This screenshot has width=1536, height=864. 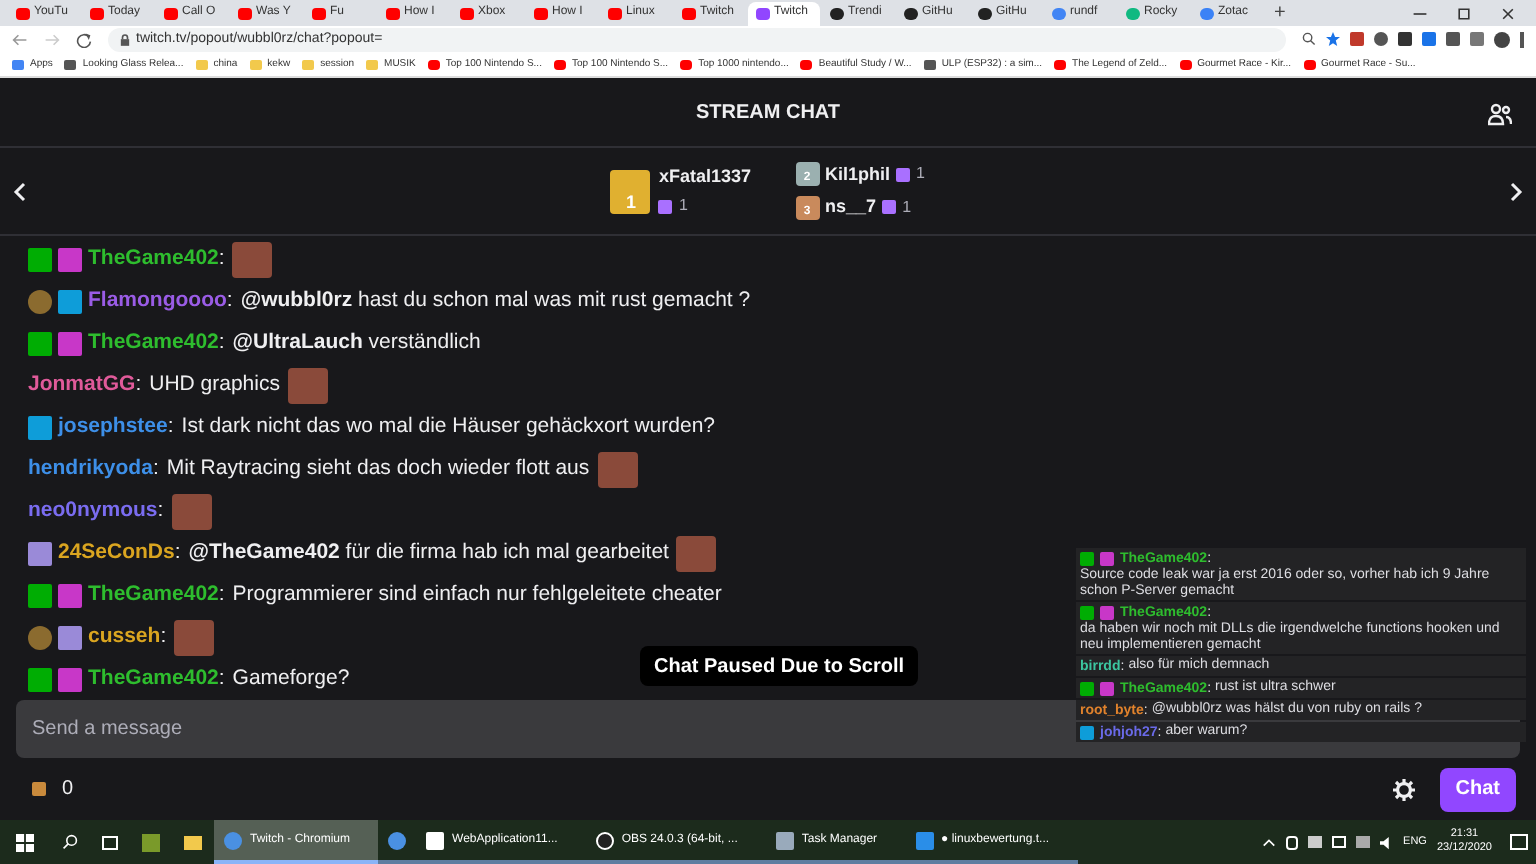 I want to click on chat-username: Flamongoooo, so click(x=157, y=301).